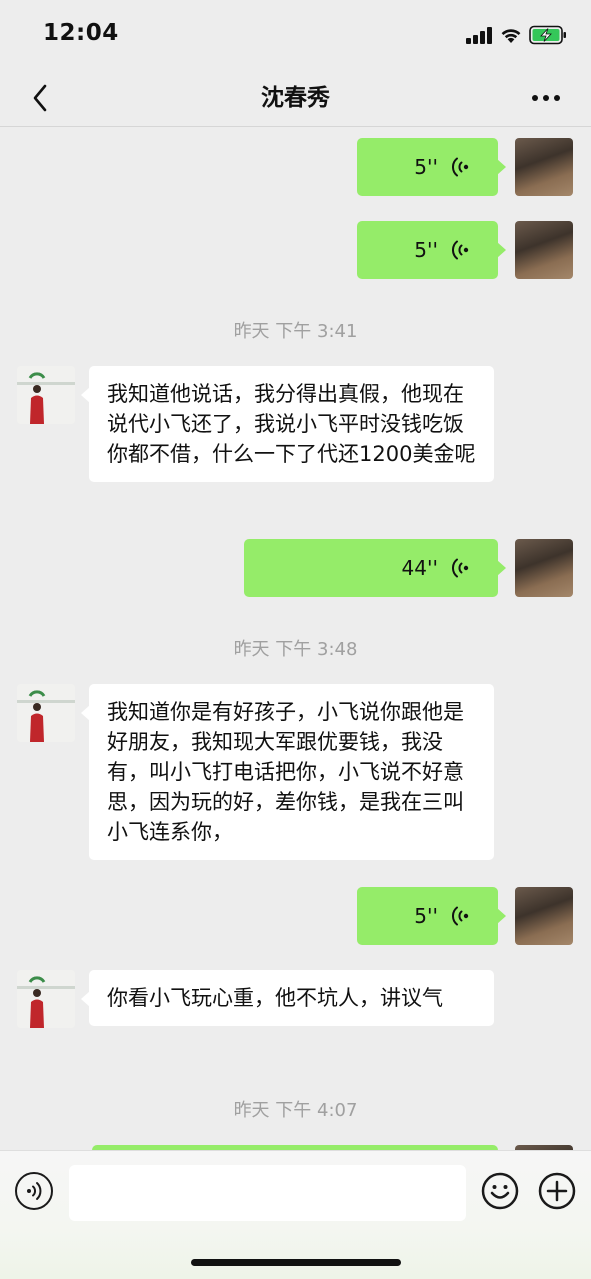 Image resolution: width=591 pixels, height=1279 pixels. Describe the element at coordinates (375, 568) in the screenshot. I see `voice-message: 44''` at that location.